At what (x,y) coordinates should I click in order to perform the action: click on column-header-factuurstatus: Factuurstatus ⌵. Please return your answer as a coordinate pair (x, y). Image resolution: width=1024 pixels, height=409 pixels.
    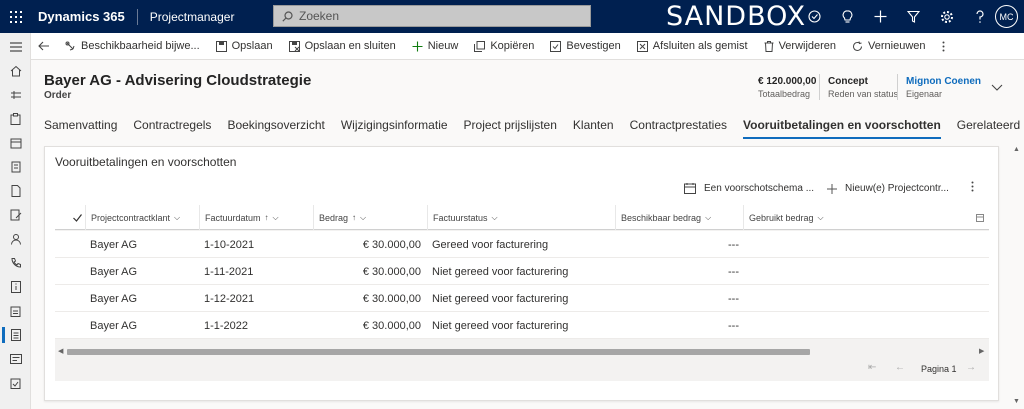
    Looking at the image, I should click on (521, 217).